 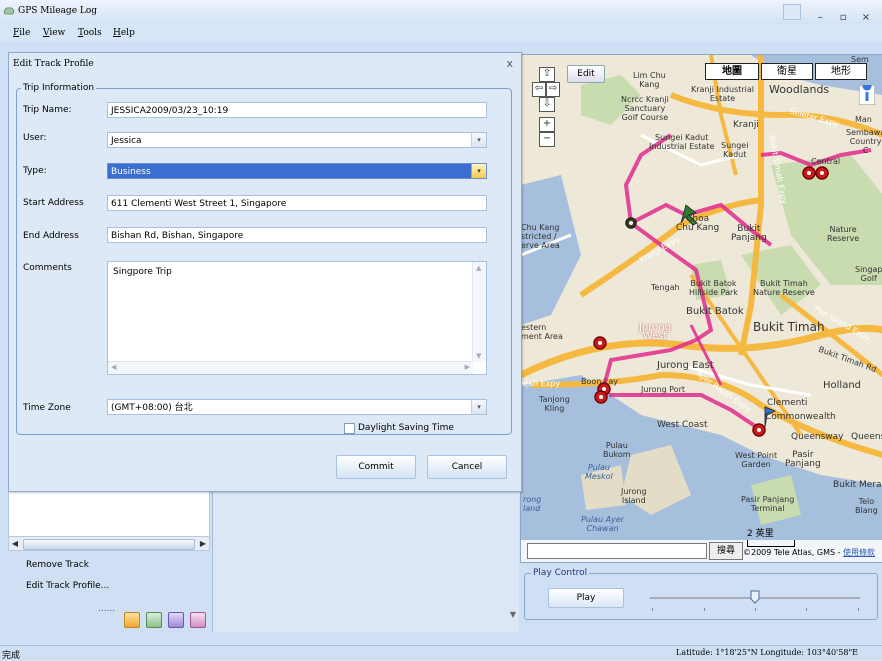 What do you see at coordinates (90, 33) in the screenshot?
I see `menu-tools: Tools` at bounding box center [90, 33].